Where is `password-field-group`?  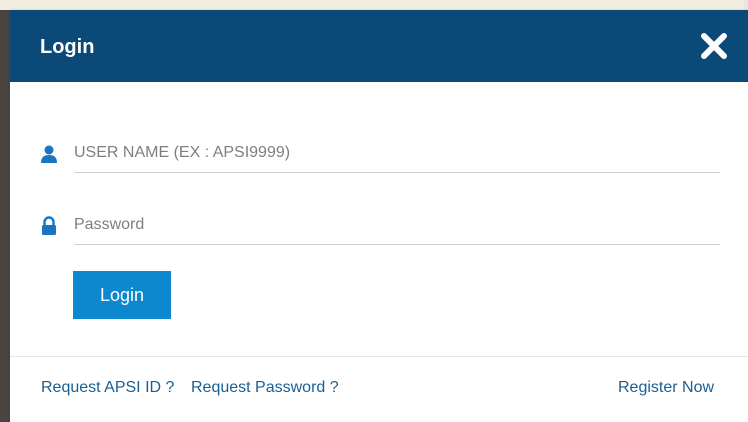 password-field-group is located at coordinates (381, 226).